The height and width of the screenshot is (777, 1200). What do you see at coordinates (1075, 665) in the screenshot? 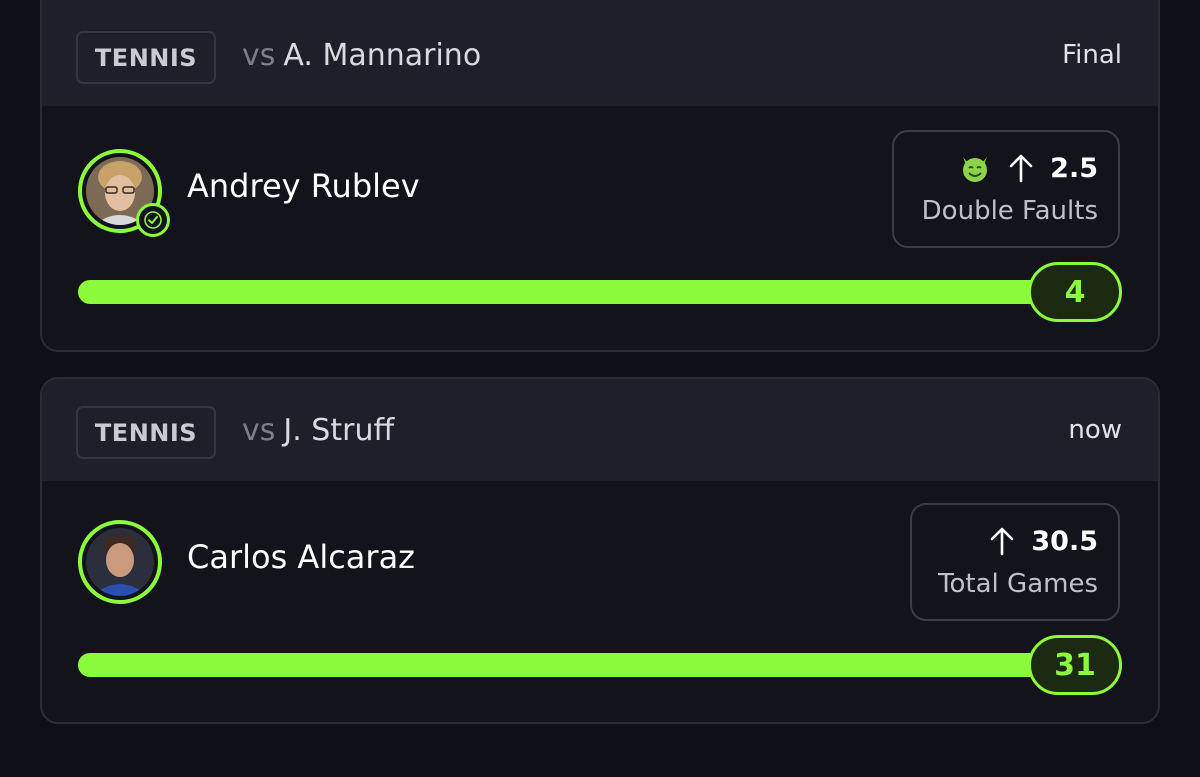
I see `result-value-pill: 31` at bounding box center [1075, 665].